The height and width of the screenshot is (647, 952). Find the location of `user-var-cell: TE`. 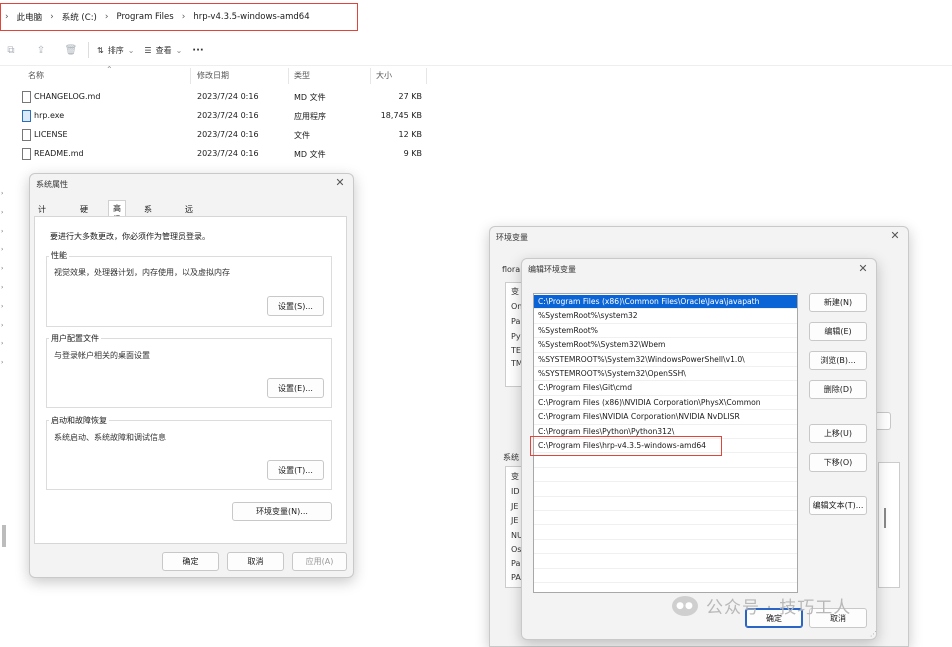

user-var-cell: TE is located at coordinates (516, 350).